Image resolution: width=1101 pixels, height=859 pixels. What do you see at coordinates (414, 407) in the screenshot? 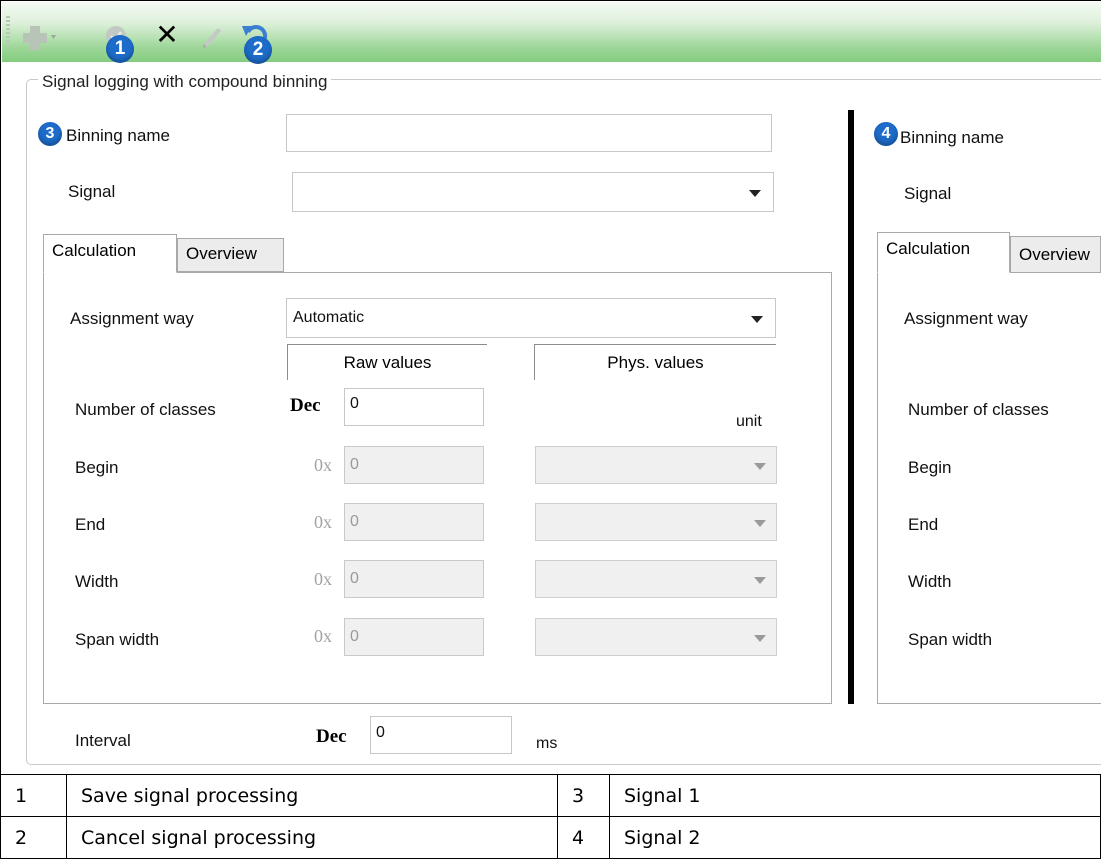
I see `number-of-classes-input: 0` at bounding box center [414, 407].